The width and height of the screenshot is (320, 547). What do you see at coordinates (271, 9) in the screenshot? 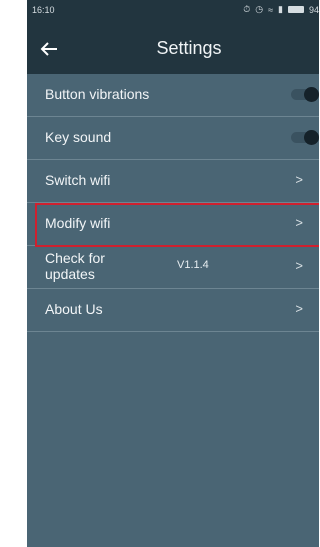
I see `wifi-icon: ≈` at bounding box center [271, 9].